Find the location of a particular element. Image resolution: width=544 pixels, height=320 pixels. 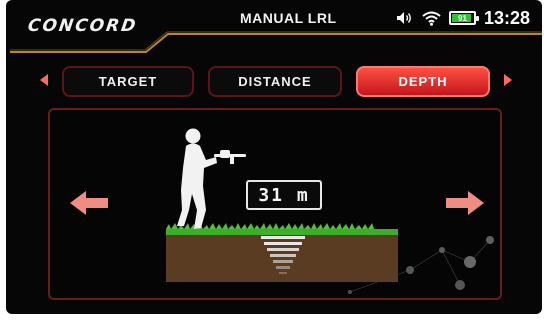

grass-strip is located at coordinates (282, 232).